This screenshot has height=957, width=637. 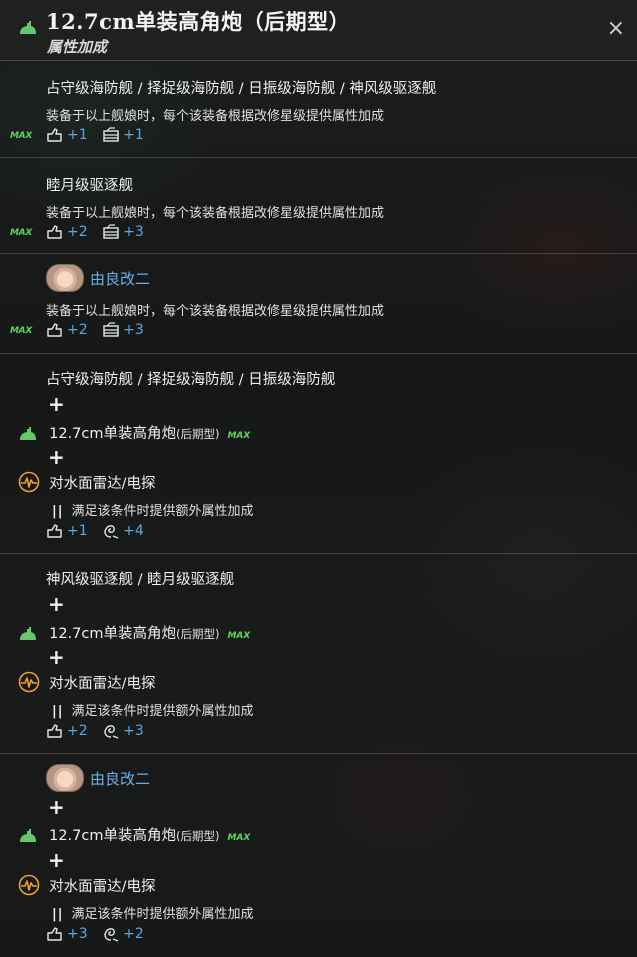 I want to click on evasion-stat: +4, so click(x=123, y=531).